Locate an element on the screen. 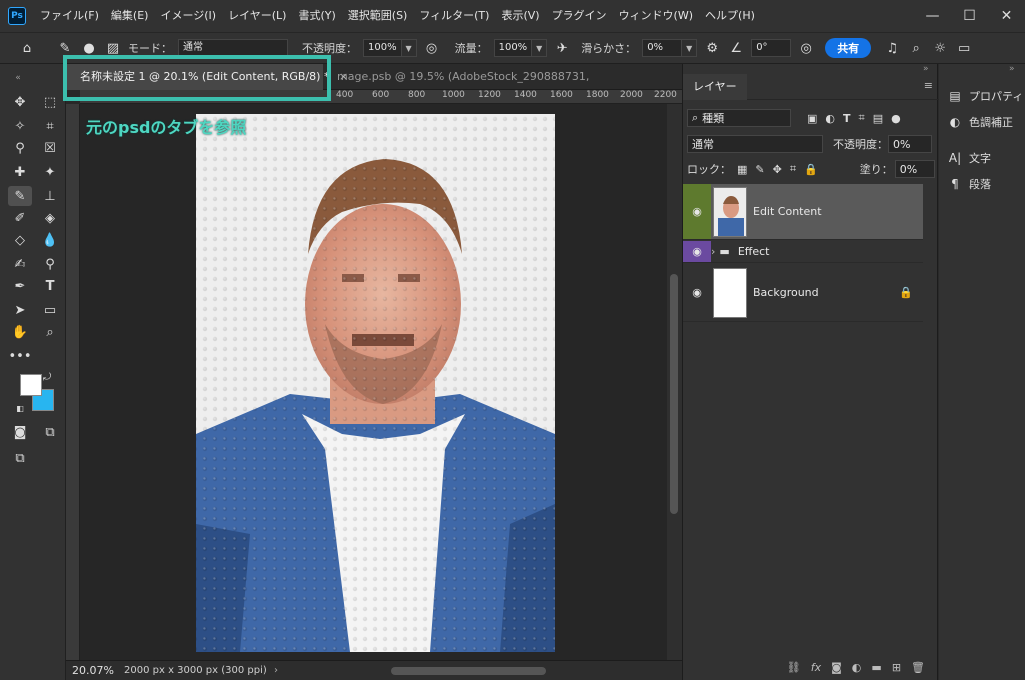 Image resolution: width=1025 pixels, height=680 pixels. opacity-input: 100% is located at coordinates (382, 48).